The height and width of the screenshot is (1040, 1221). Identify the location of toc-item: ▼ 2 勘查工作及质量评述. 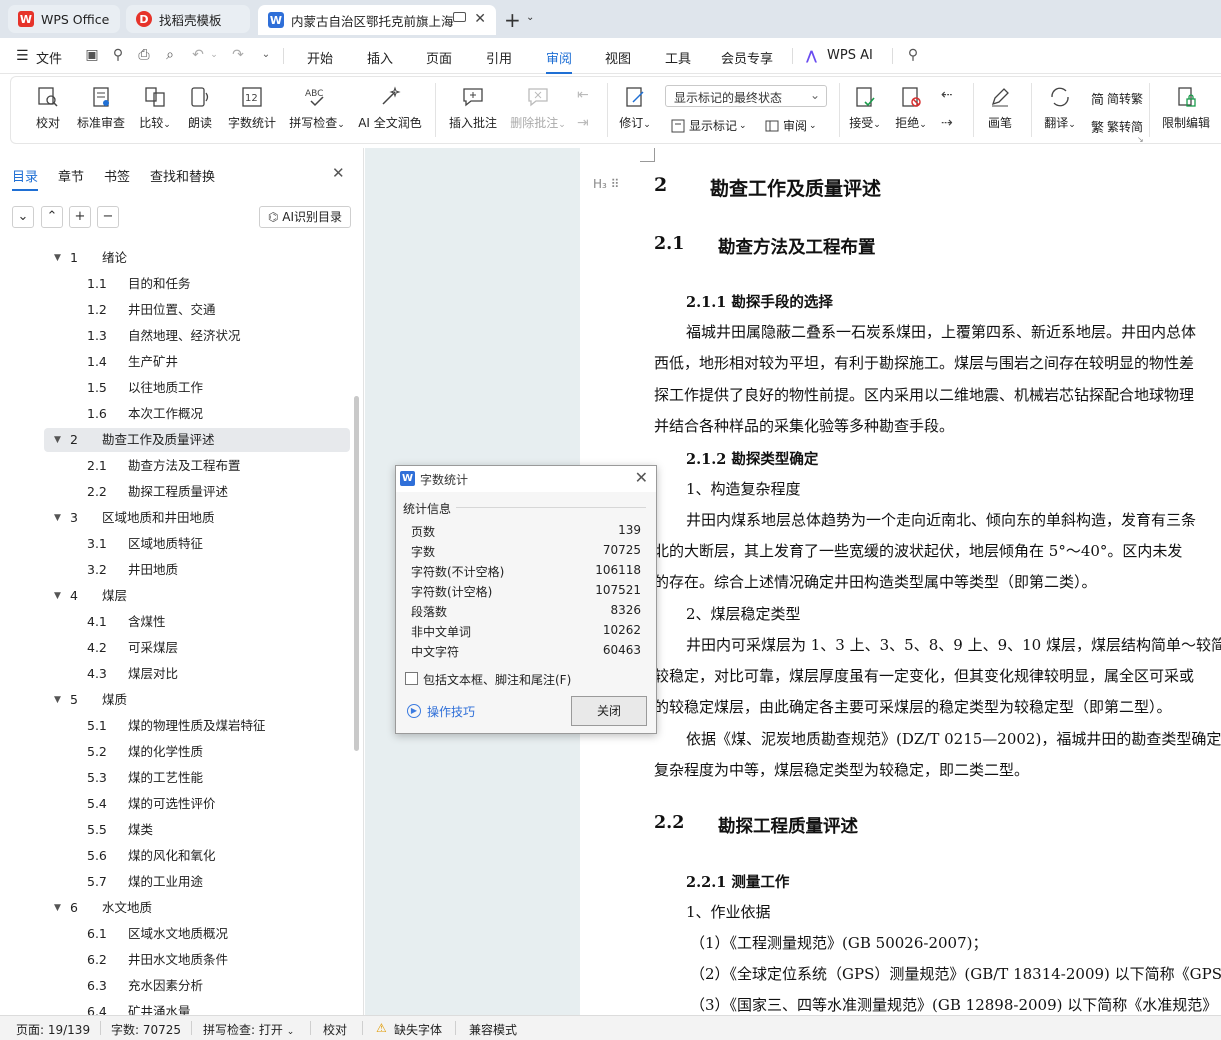
(197, 440).